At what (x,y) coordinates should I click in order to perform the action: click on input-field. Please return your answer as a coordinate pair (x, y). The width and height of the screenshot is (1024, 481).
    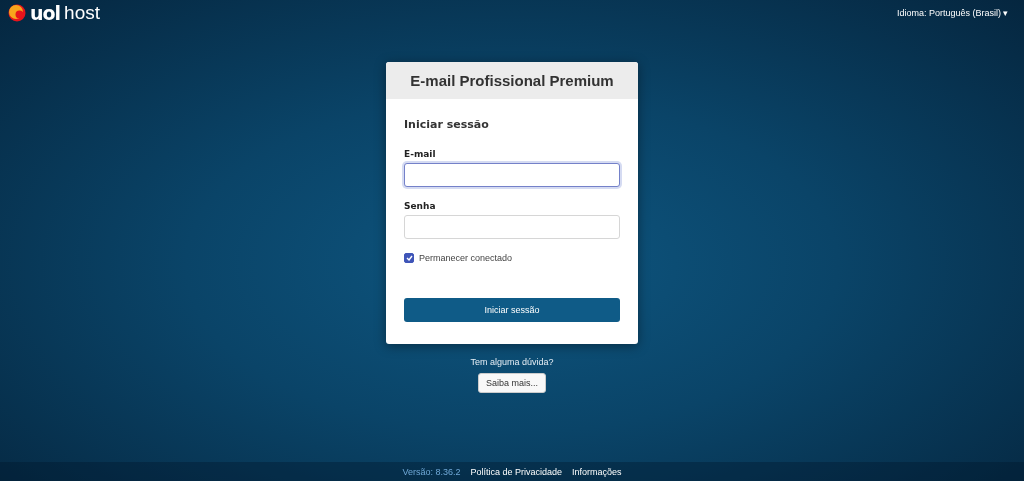
    Looking at the image, I should click on (512, 175).